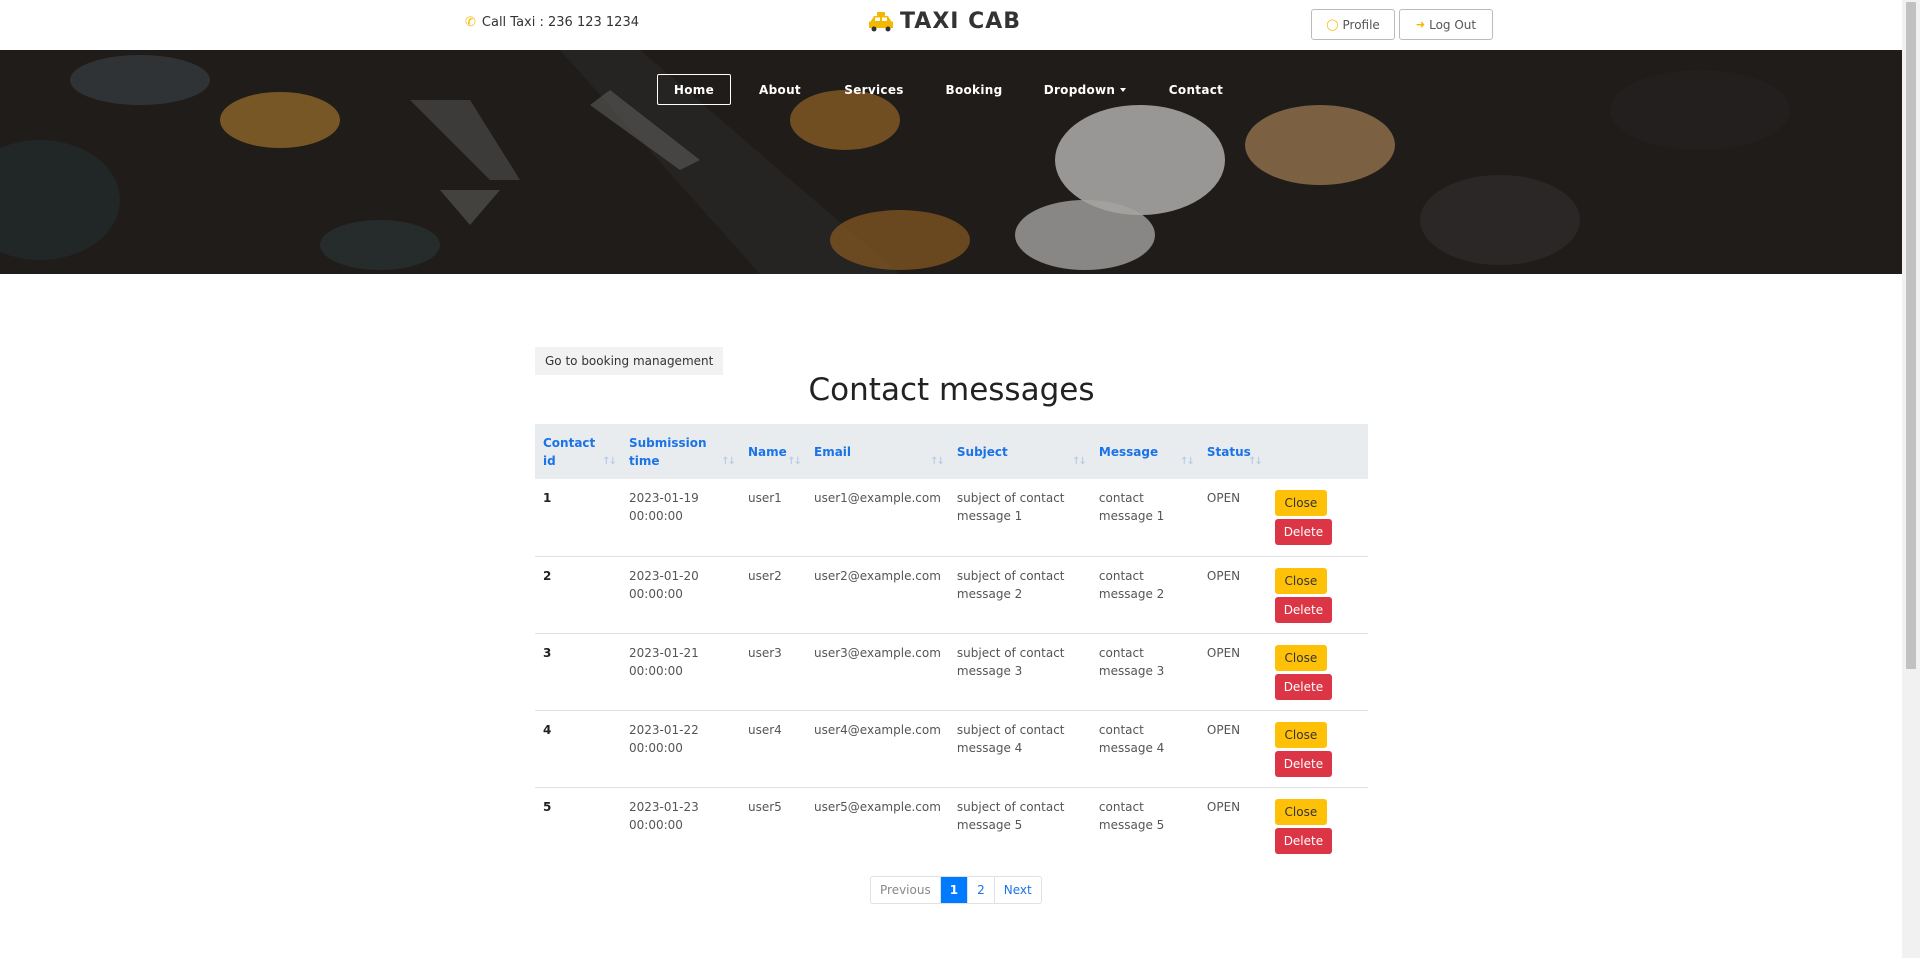 This screenshot has height=958, width=1920. I want to click on scrollbar-thumb, so click(1911, 335).